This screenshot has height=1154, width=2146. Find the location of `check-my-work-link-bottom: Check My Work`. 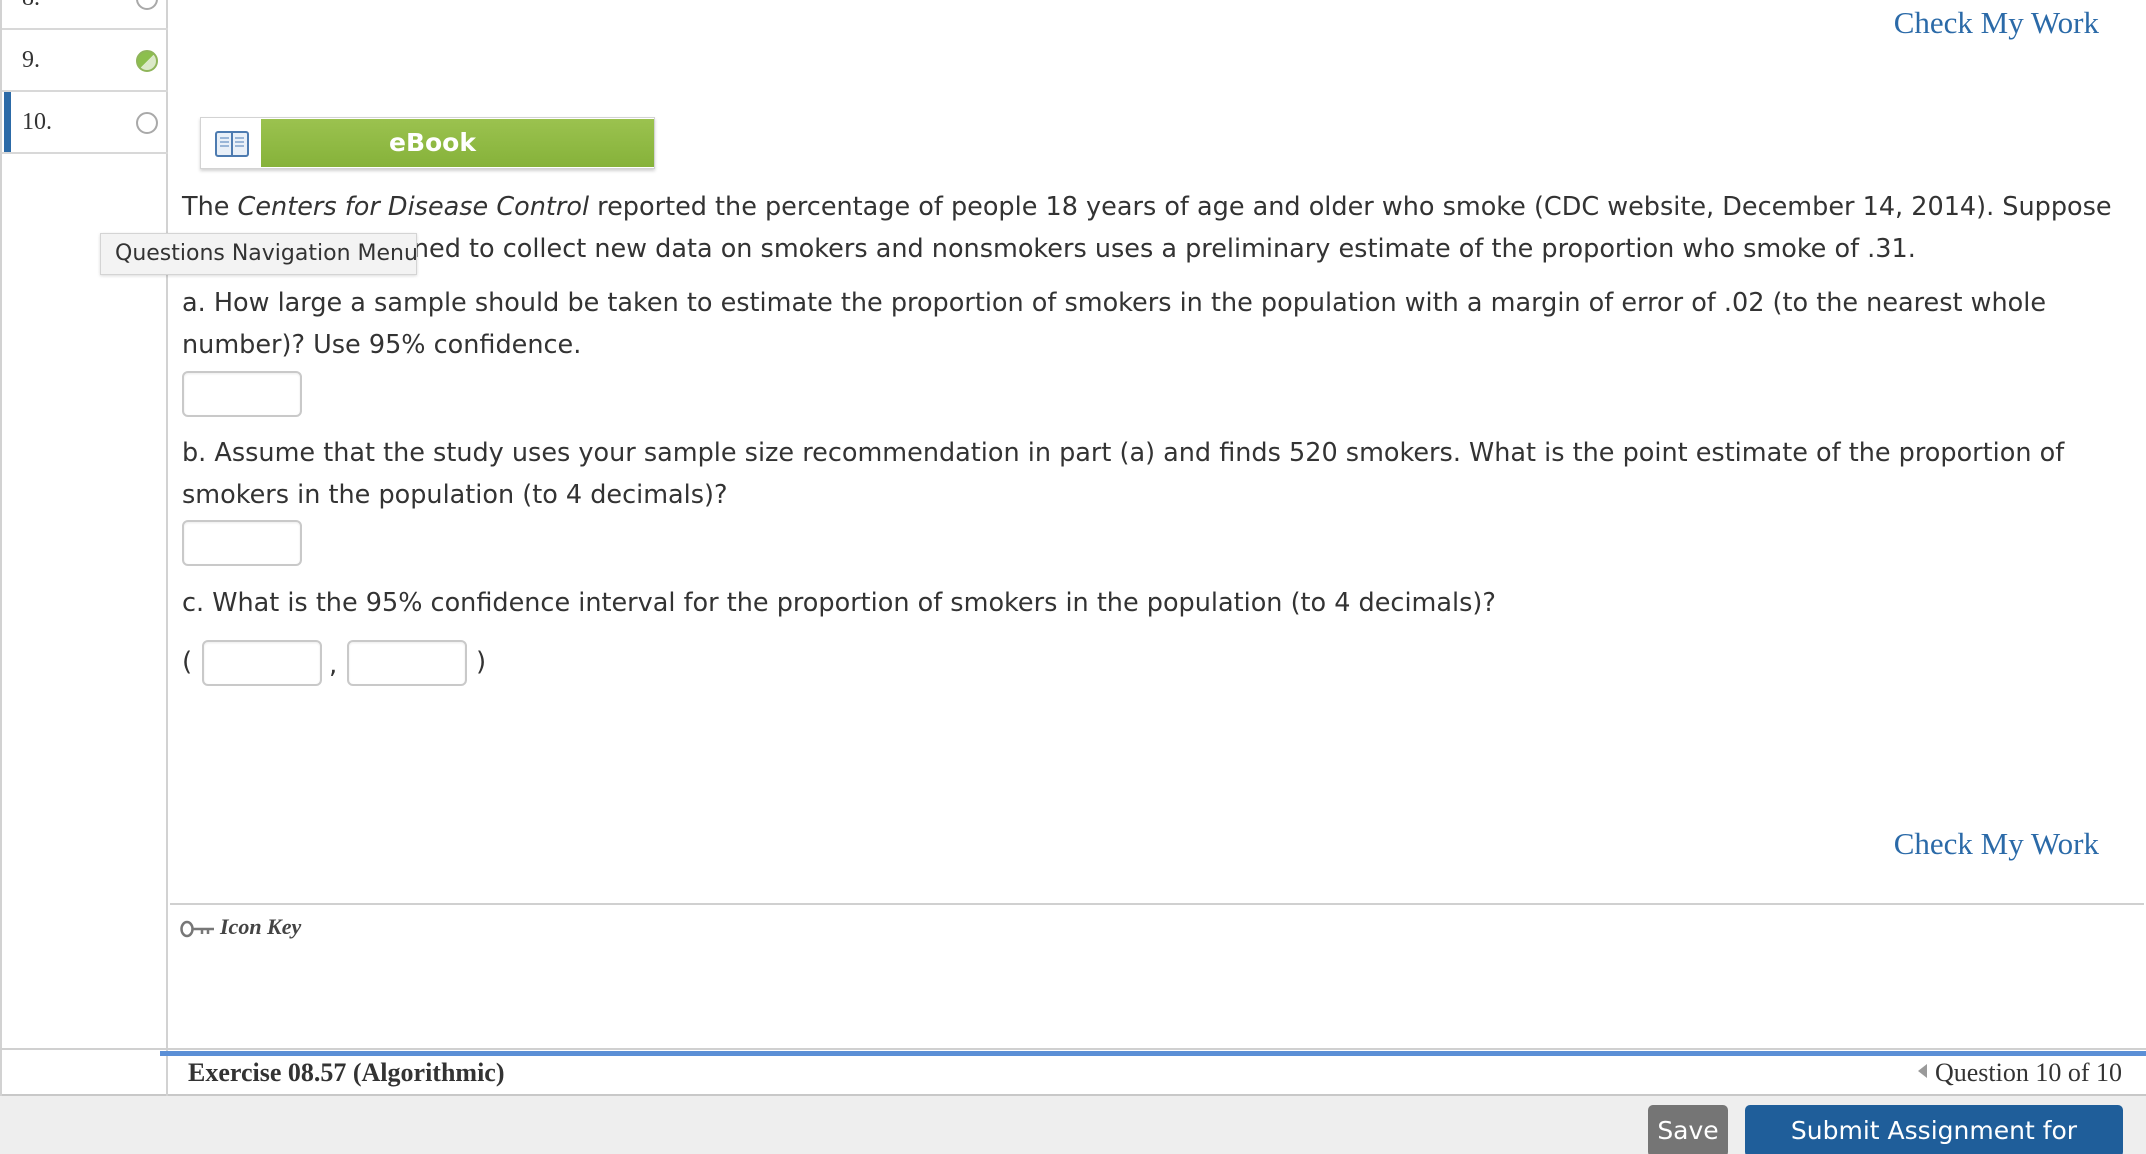

check-my-work-link-bottom: Check My Work is located at coordinates (1996, 844).